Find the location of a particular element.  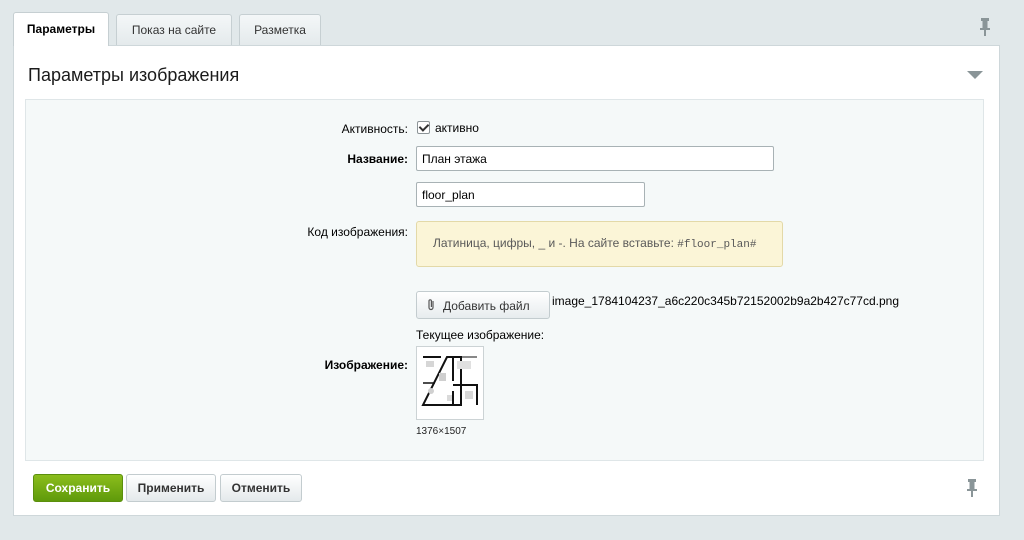

tab-markup: Разметка is located at coordinates (280, 29).